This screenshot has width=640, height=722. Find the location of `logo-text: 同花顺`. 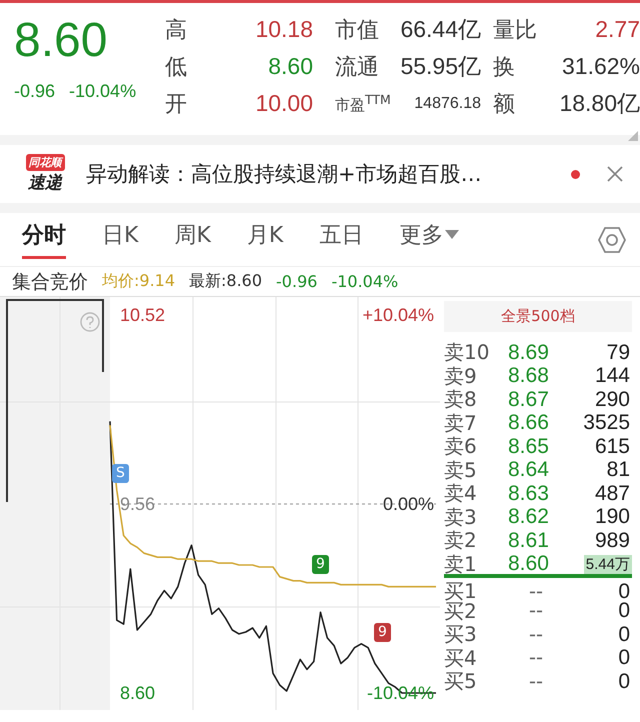

logo-text: 同花顺 is located at coordinates (45, 162).